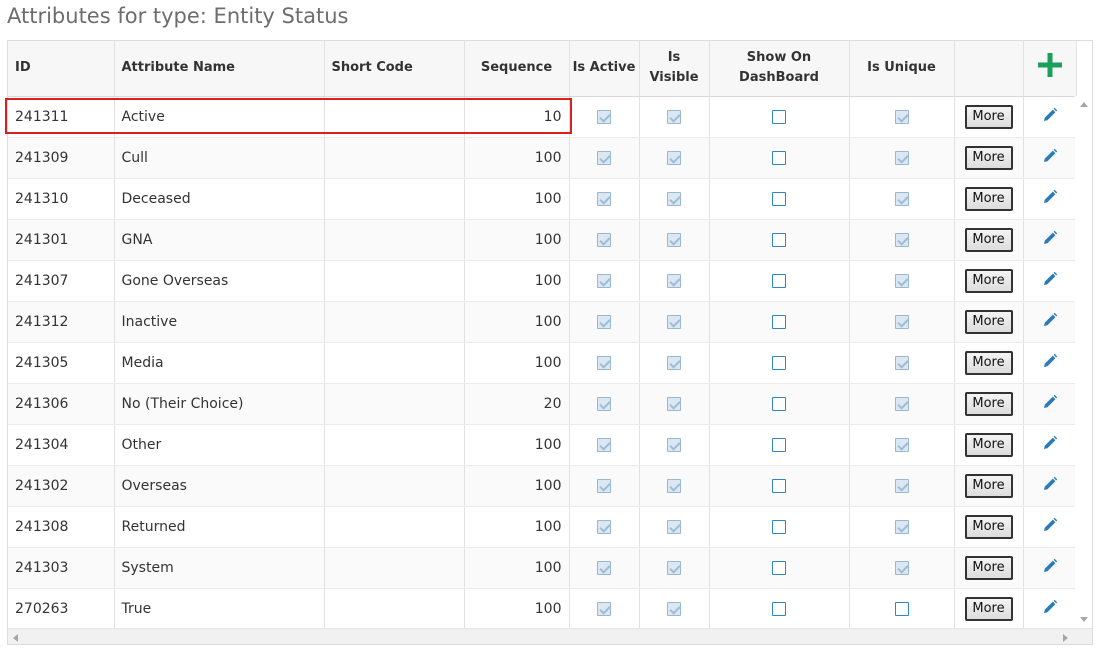 This screenshot has width=1101, height=650. I want to click on table-row: 241301 GNA 100 More, so click(542, 240).